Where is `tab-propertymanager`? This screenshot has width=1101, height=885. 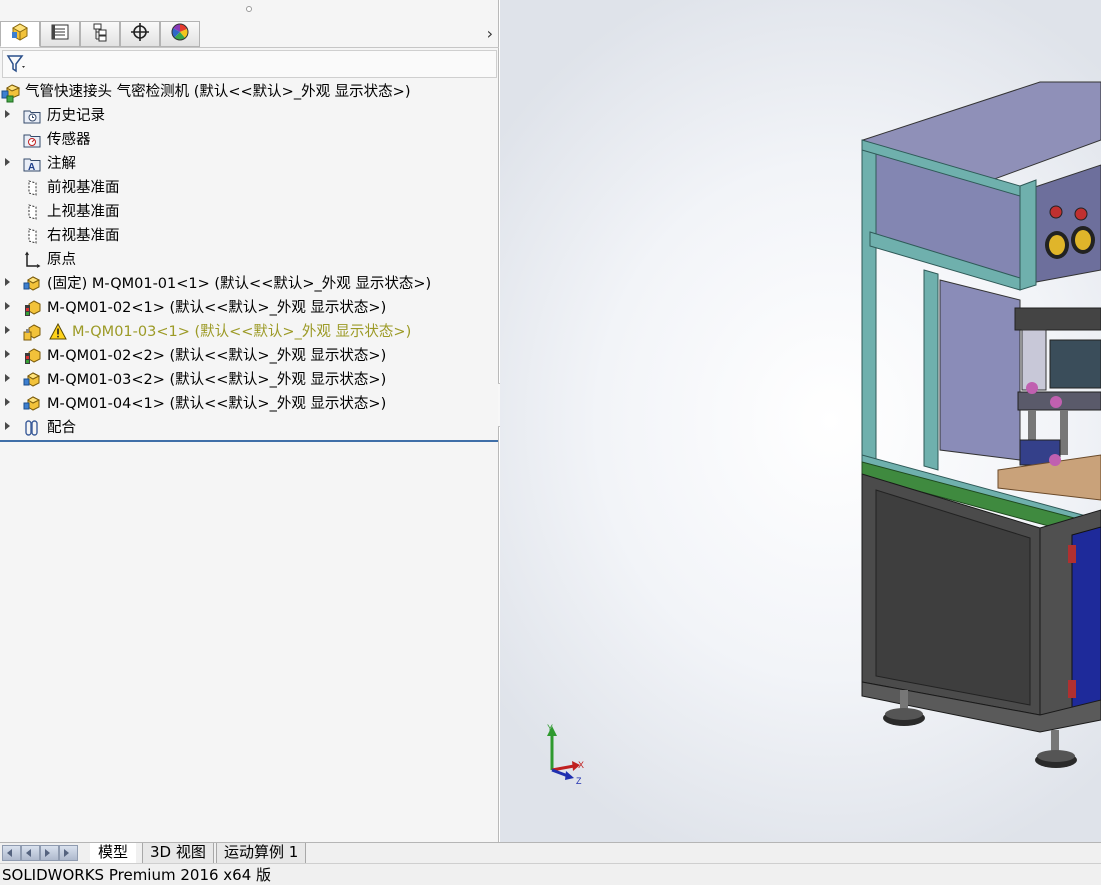
tab-propertymanager is located at coordinates (60, 34).